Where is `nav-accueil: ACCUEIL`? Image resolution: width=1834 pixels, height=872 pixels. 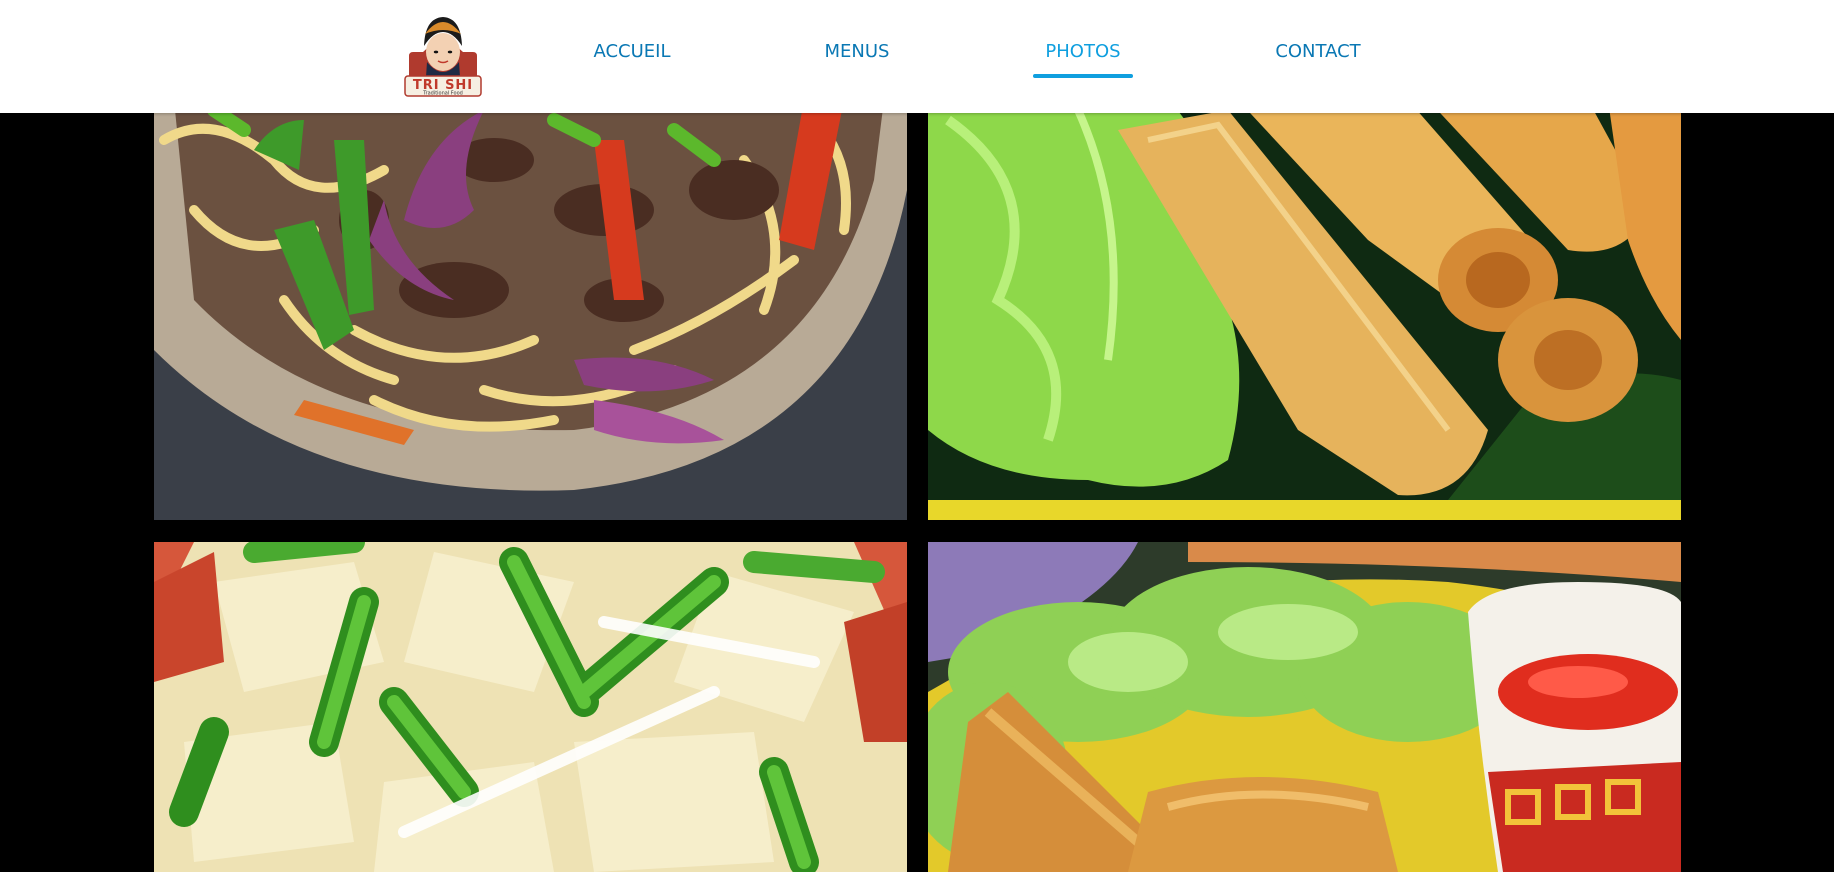
nav-accueil: ACCUEIL is located at coordinates (632, 57).